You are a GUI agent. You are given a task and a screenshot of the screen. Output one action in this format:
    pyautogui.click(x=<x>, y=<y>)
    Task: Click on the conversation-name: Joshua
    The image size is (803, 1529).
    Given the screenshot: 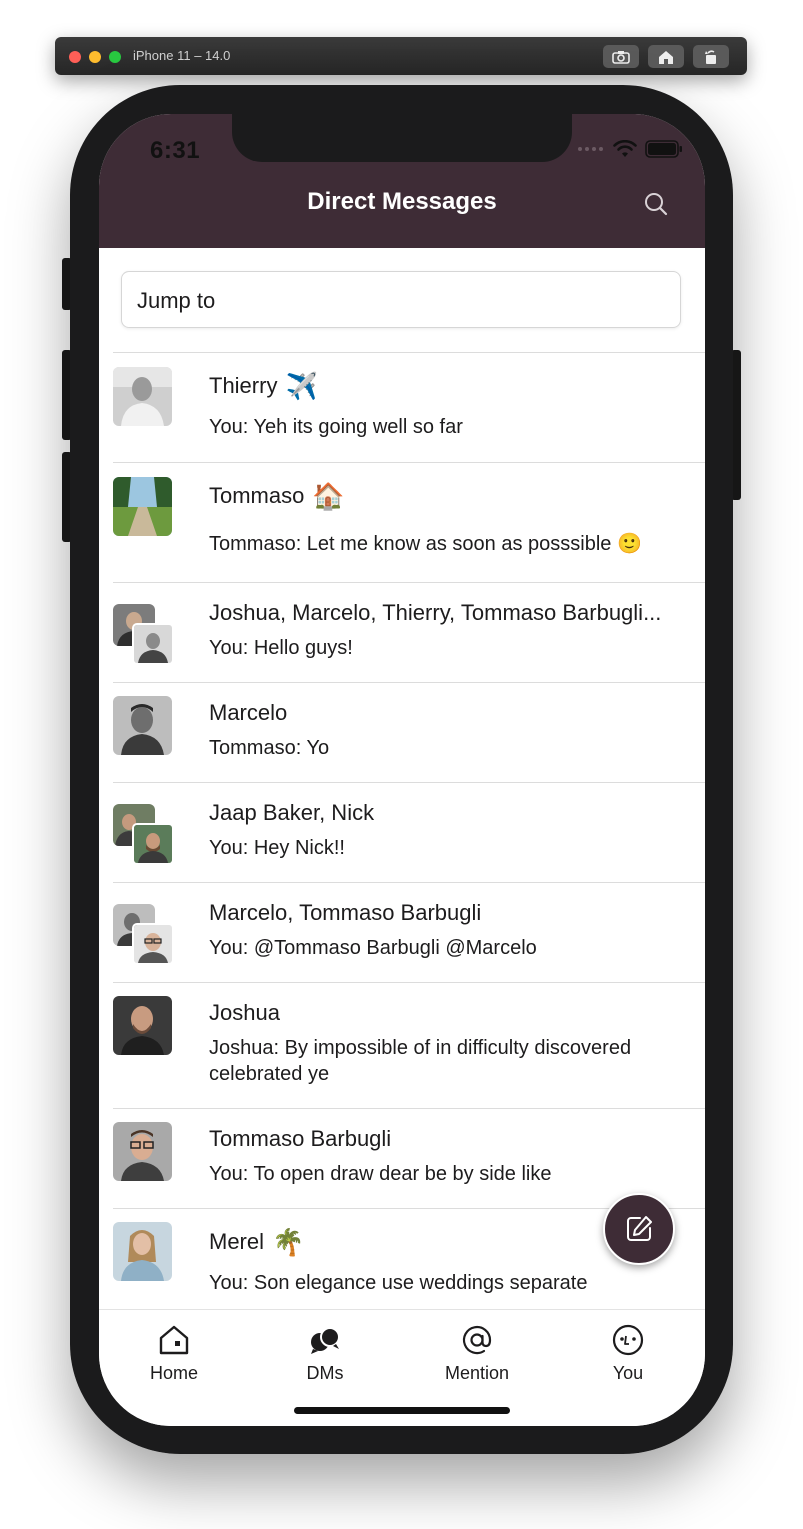 What is the action you would take?
    pyautogui.click(x=244, y=1012)
    